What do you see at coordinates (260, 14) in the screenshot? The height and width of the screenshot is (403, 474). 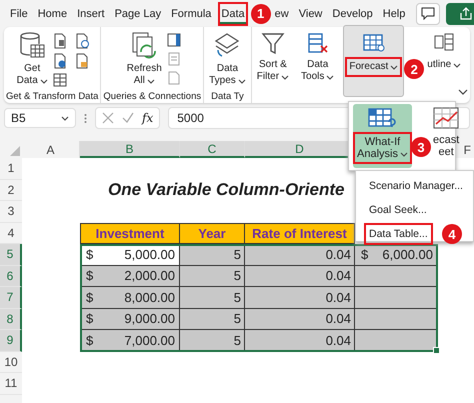 I see `step-badge: 1` at bounding box center [260, 14].